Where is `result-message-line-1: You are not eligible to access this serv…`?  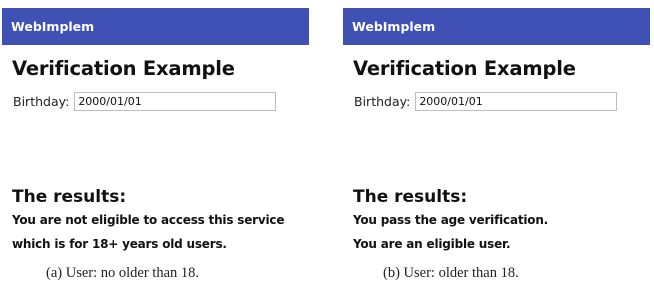
result-message-line-1: You are not eligible to access this serv… is located at coordinates (148, 220).